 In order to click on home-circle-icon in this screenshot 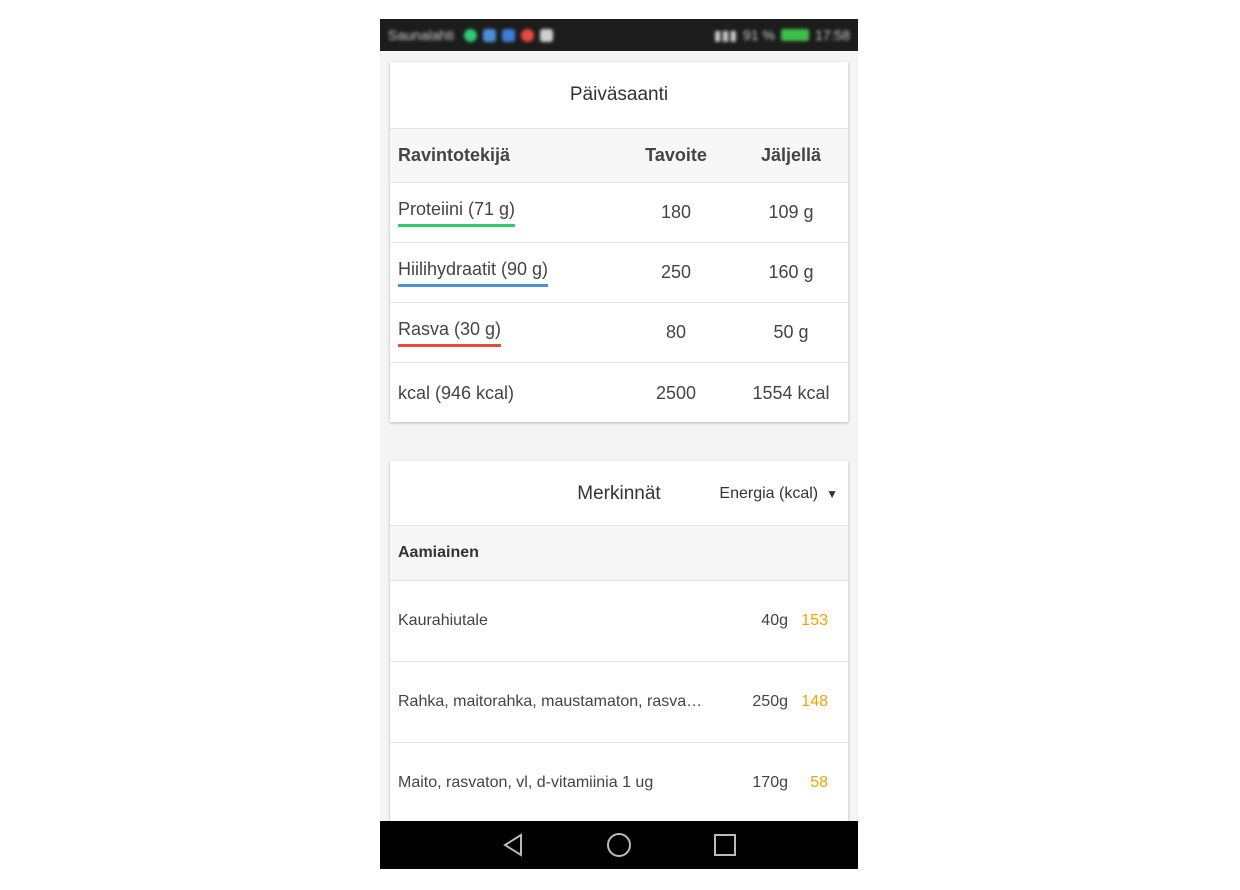, I will do `click(619, 845)`.